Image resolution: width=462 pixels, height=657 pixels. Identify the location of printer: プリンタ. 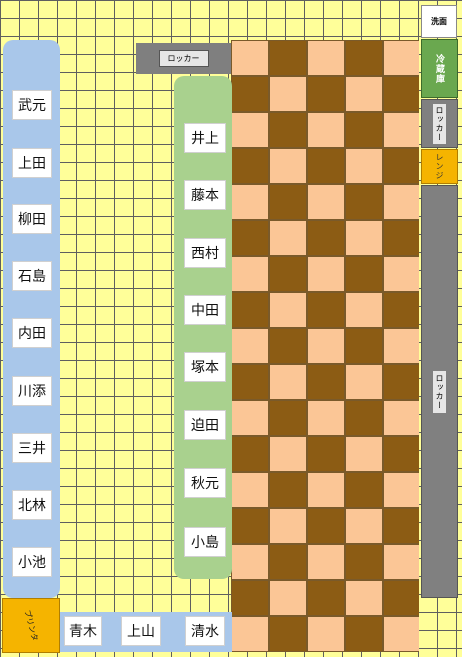
(31, 625).